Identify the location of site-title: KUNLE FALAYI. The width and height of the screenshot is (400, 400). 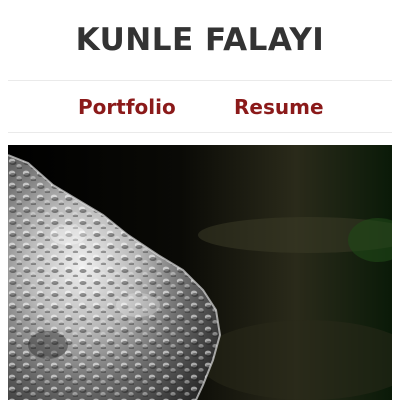
(200, 40).